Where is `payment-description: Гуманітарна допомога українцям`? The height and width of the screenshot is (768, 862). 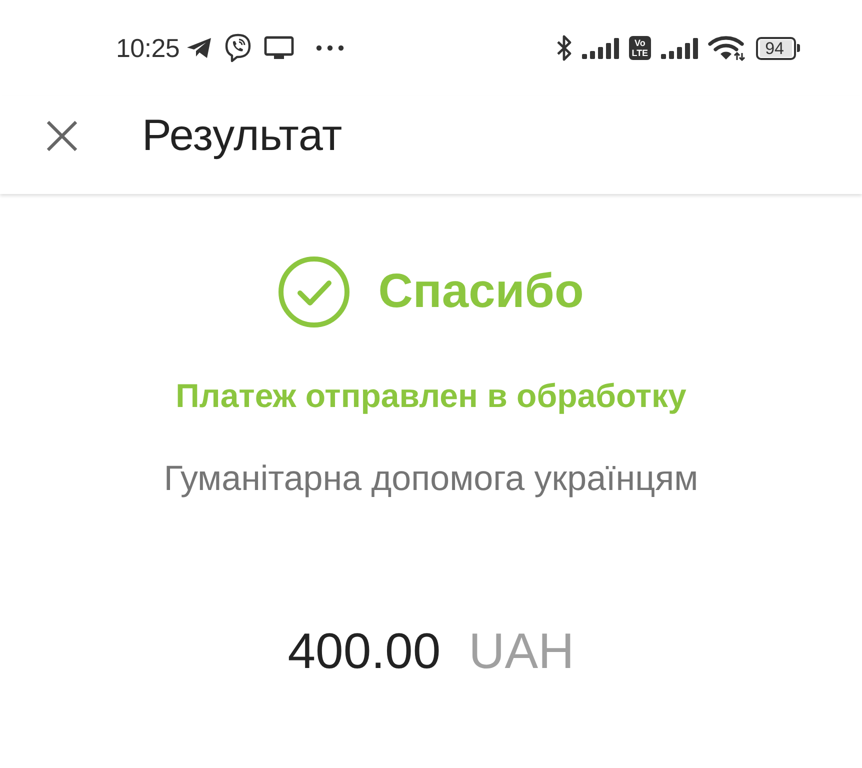 payment-description: Гуманітарна допомога українцям is located at coordinates (431, 479).